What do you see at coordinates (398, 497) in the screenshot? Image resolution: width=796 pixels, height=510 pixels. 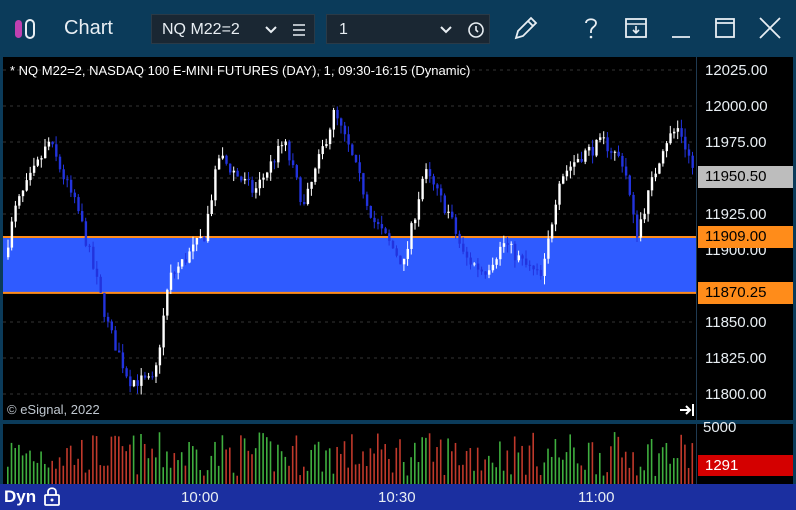 I see `time-axis-bar: Dyn 10:00 10:30 11:00` at bounding box center [398, 497].